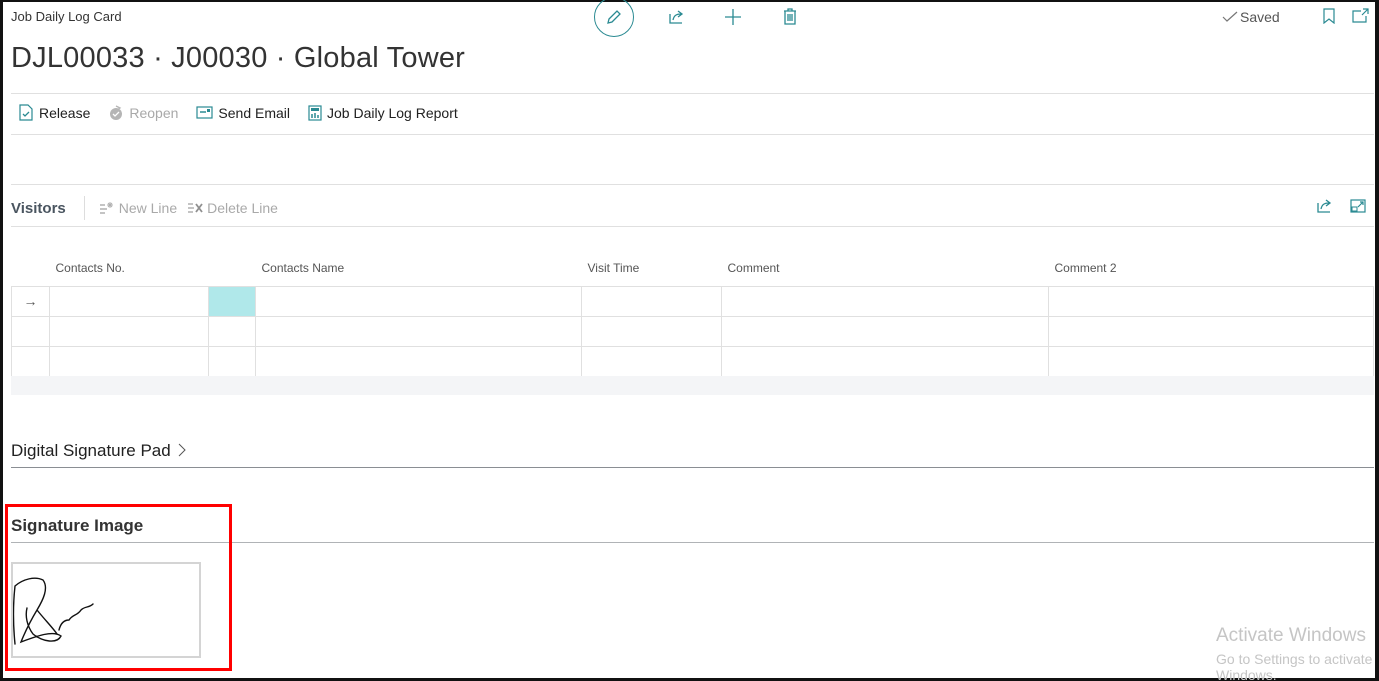 The image size is (1379, 681). I want to click on column-header-visit-time: Visit Time, so click(652, 273).